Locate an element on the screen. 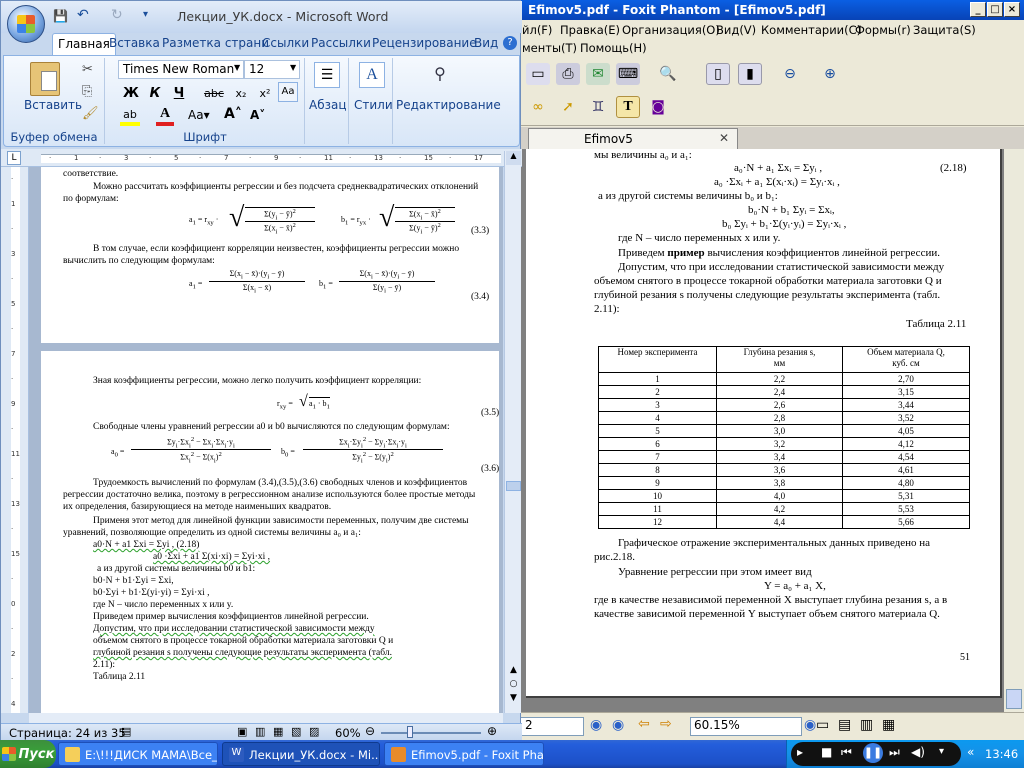 This screenshot has width=1024, height=768. word-vertical-scrollbar: ▲ ▲ ○ ▼ is located at coordinates (512, 432).